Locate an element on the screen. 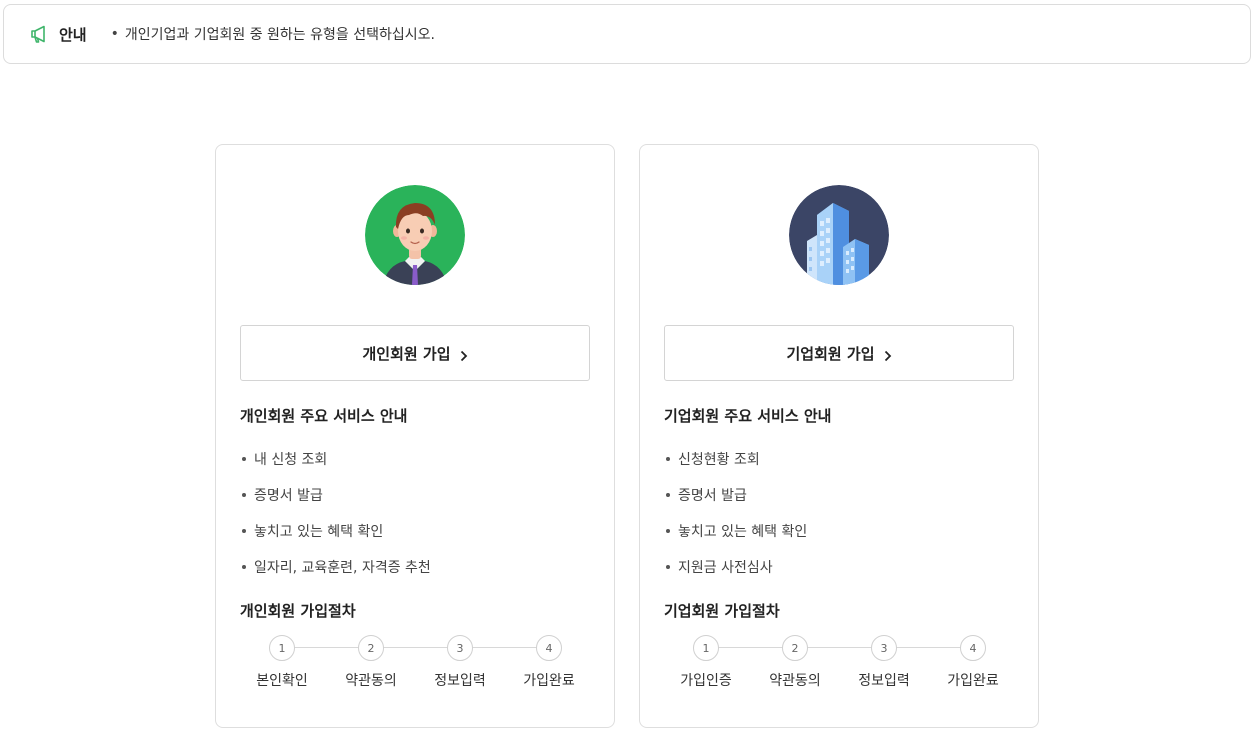 This screenshot has width=1253, height=737. personal-steps-title: 개인회원 가입절차 is located at coordinates (298, 611).